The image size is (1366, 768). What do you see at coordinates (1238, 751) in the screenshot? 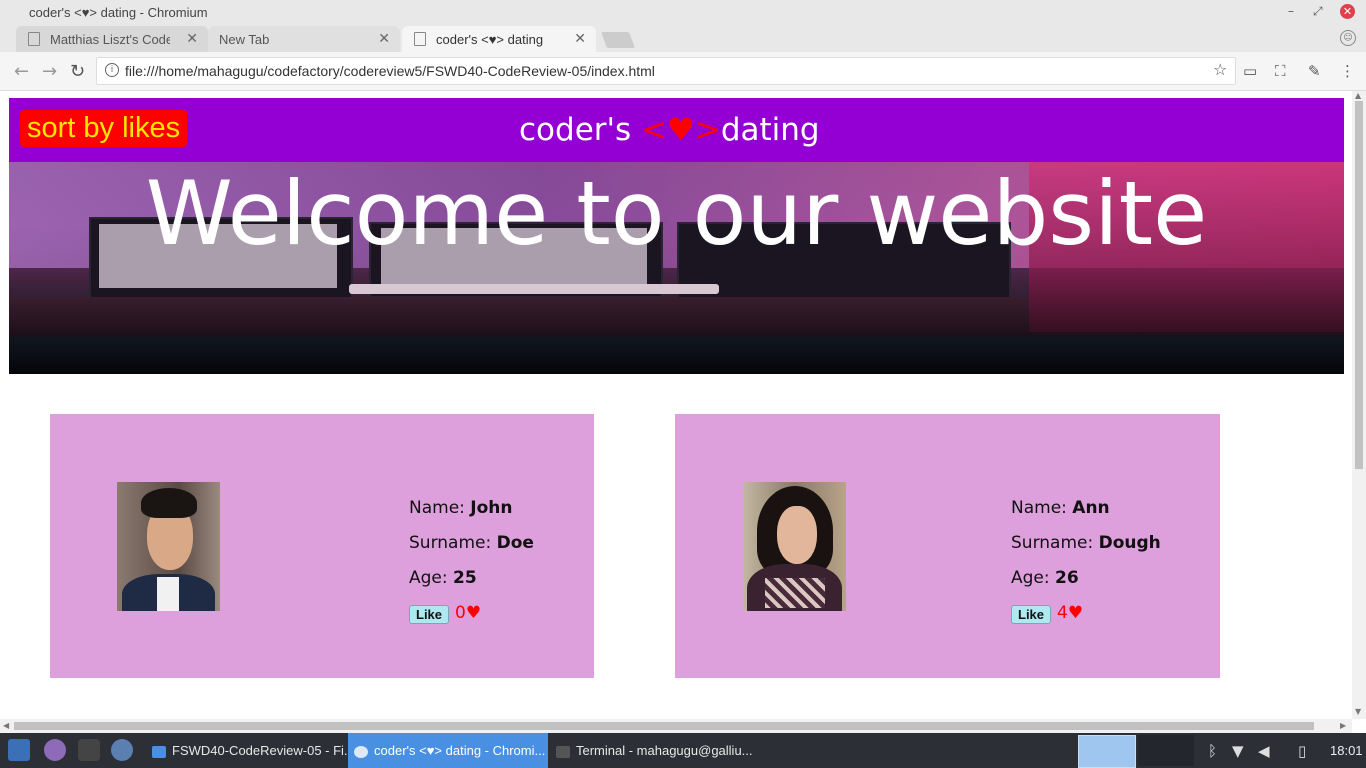
I see `wifi-icon: ▼` at bounding box center [1238, 751].